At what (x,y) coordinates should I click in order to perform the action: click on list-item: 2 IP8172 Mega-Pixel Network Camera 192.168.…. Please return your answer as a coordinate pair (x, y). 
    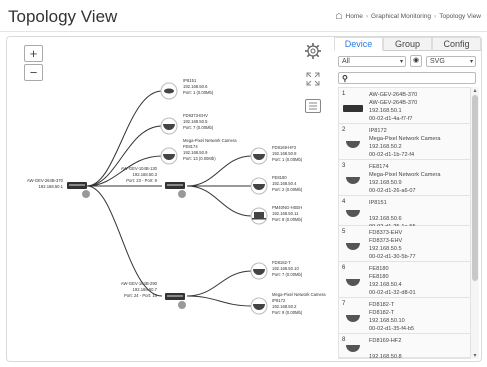
    Looking at the image, I should click on (404, 142).